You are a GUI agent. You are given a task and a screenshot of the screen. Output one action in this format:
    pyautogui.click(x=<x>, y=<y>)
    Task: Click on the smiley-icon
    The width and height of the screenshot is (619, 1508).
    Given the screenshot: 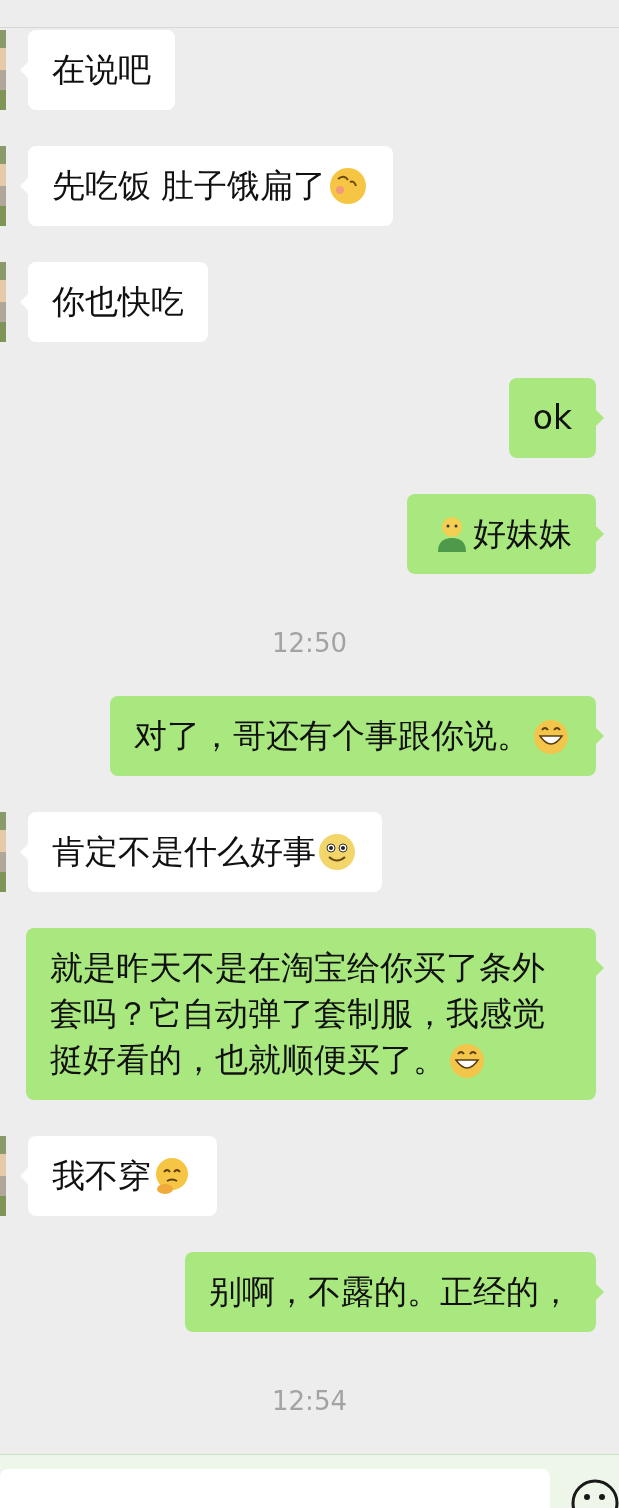 What is the action you would take?
    pyautogui.click(x=337, y=852)
    